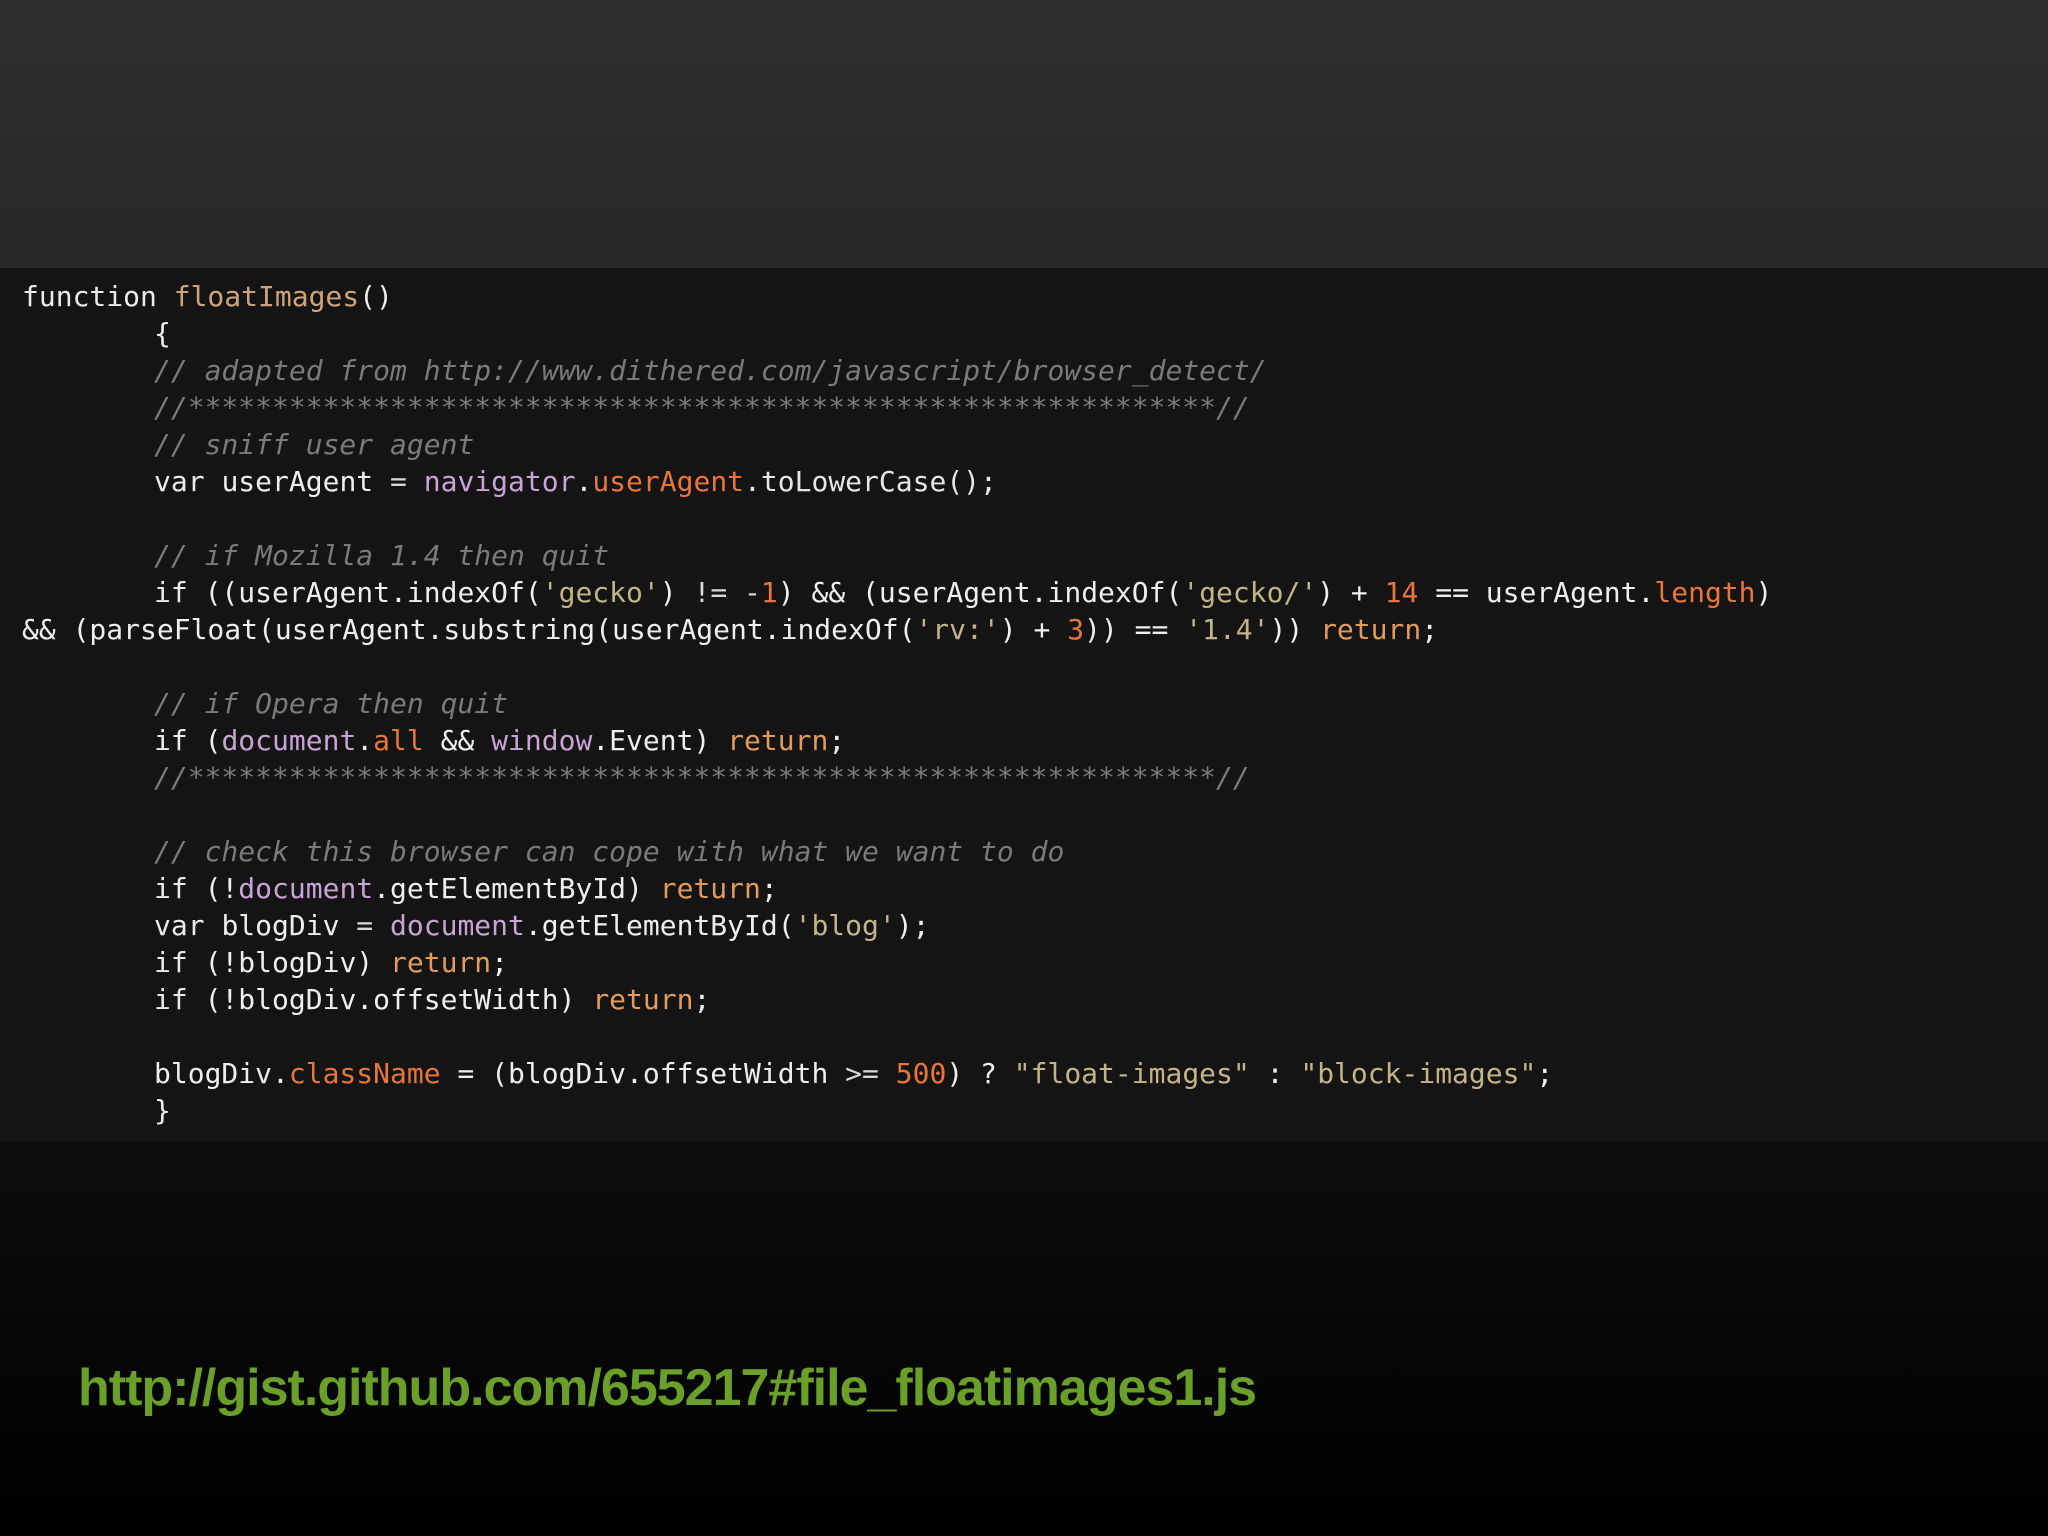  I want to click on code-token: &&, so click(457, 740).